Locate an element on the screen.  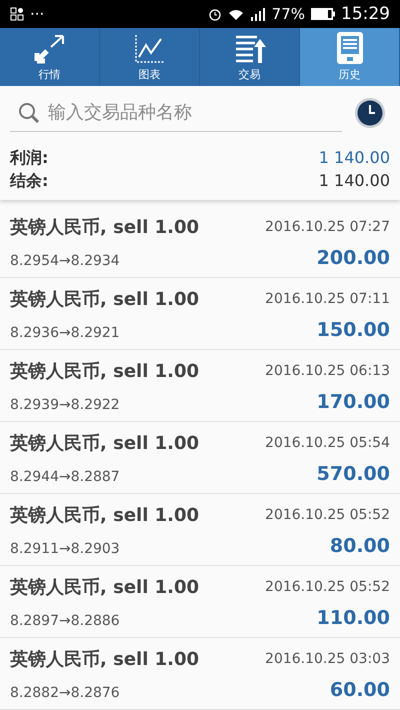
trade-profit: 150.00 is located at coordinates (353, 329).